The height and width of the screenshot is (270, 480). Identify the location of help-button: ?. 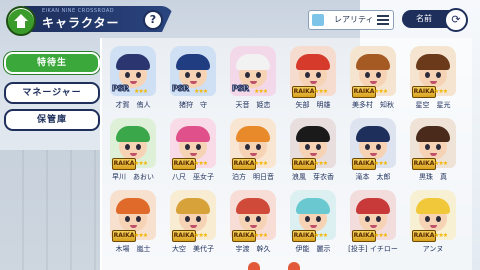
(153, 20).